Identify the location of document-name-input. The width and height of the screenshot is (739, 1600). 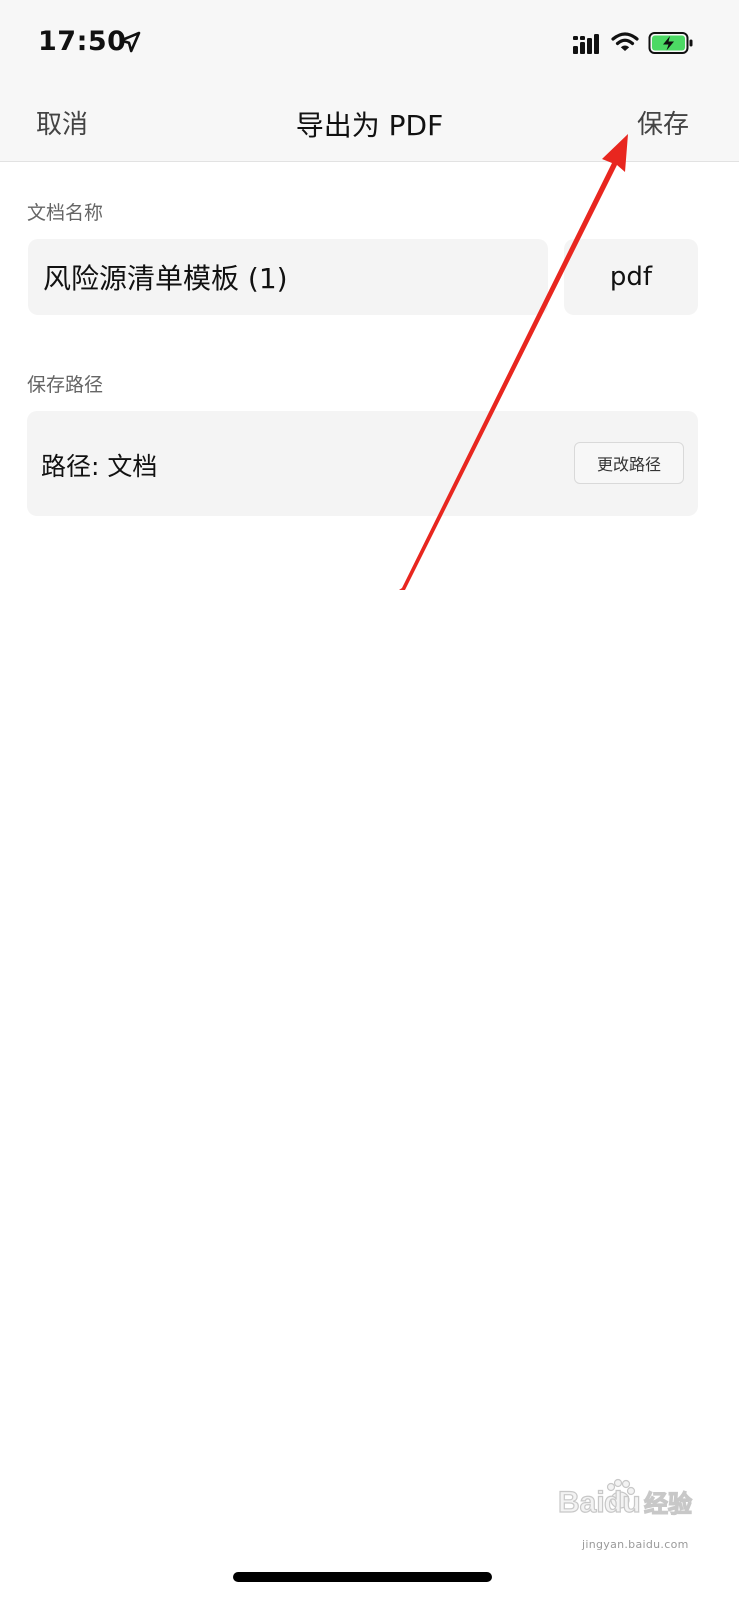
(288, 277).